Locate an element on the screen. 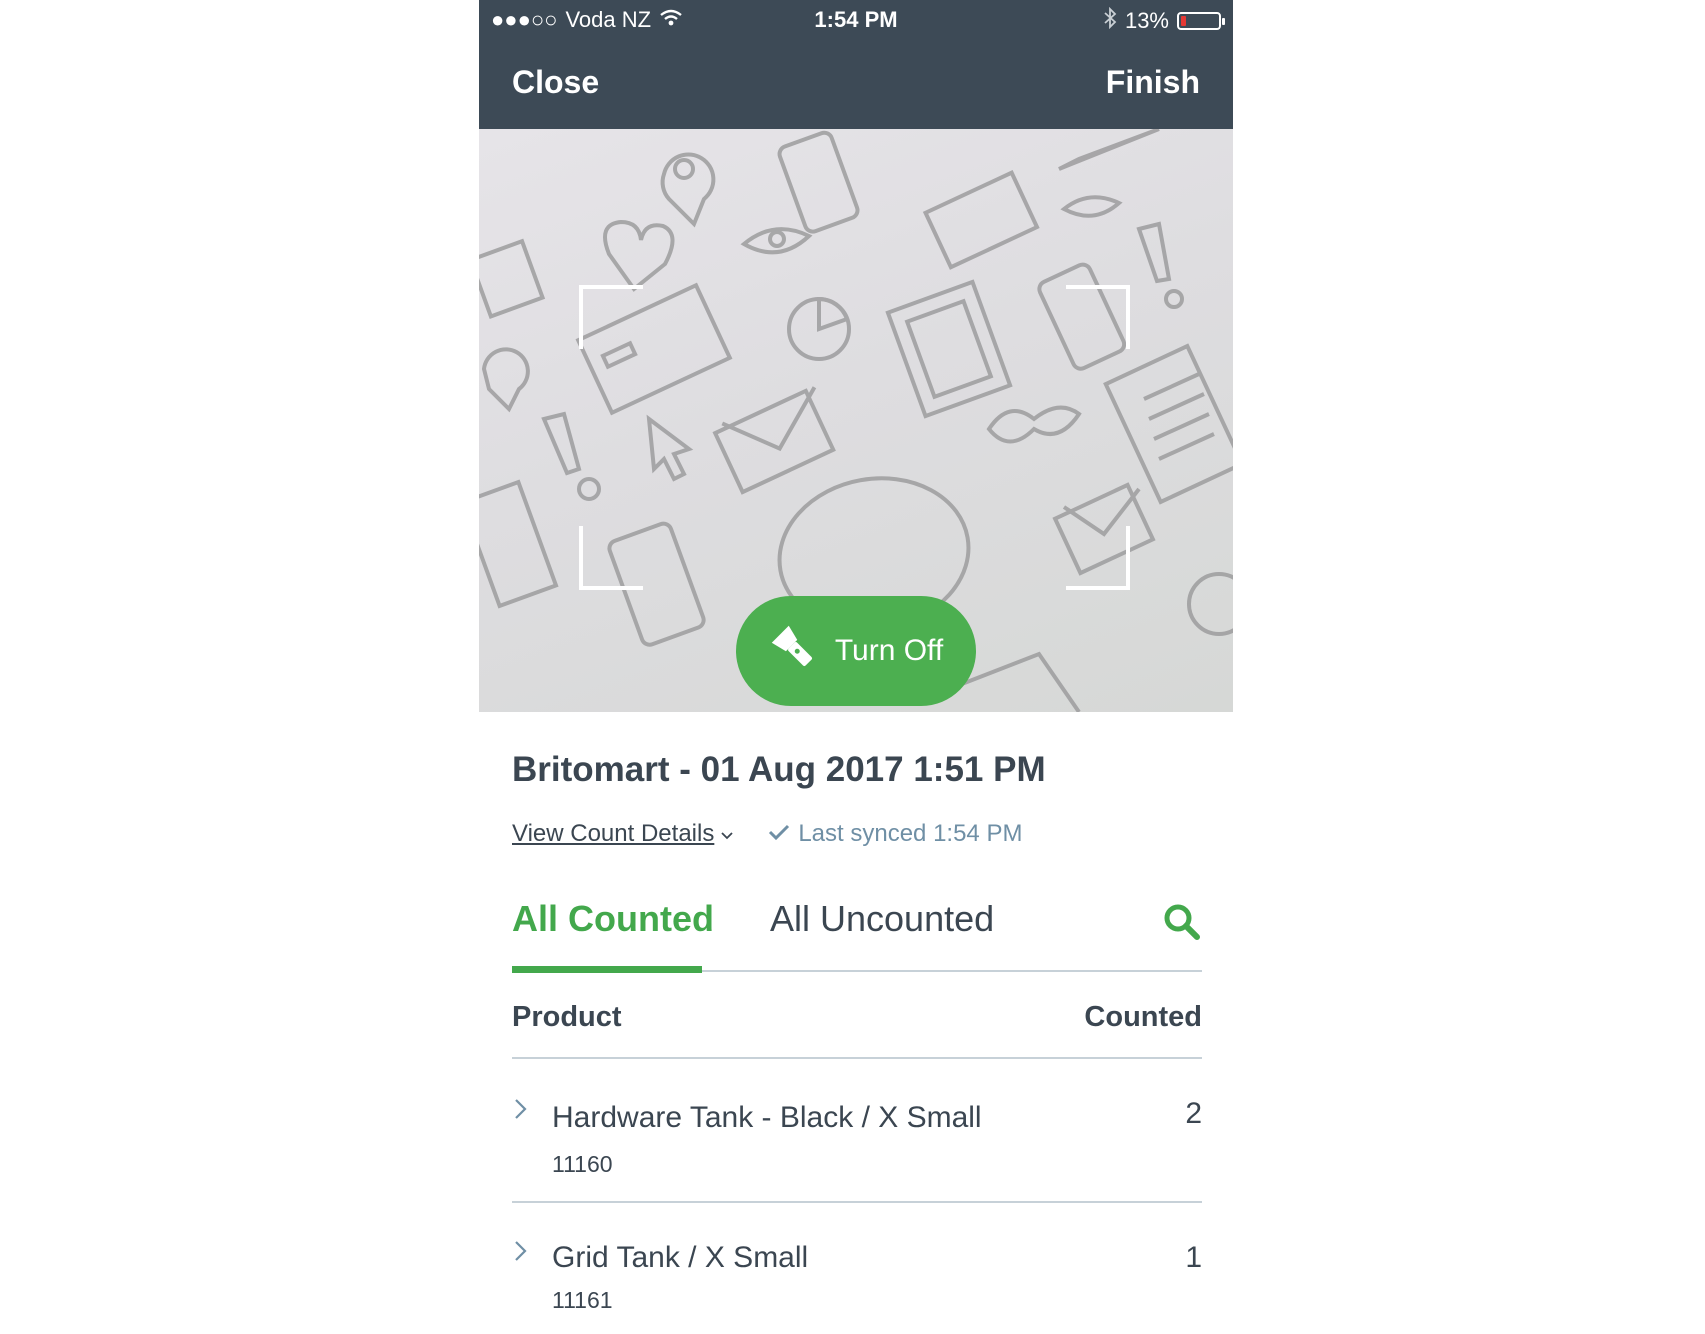 Image resolution: width=1705 pixels, height=1334 pixels. battery-level is located at coordinates (1183, 21).